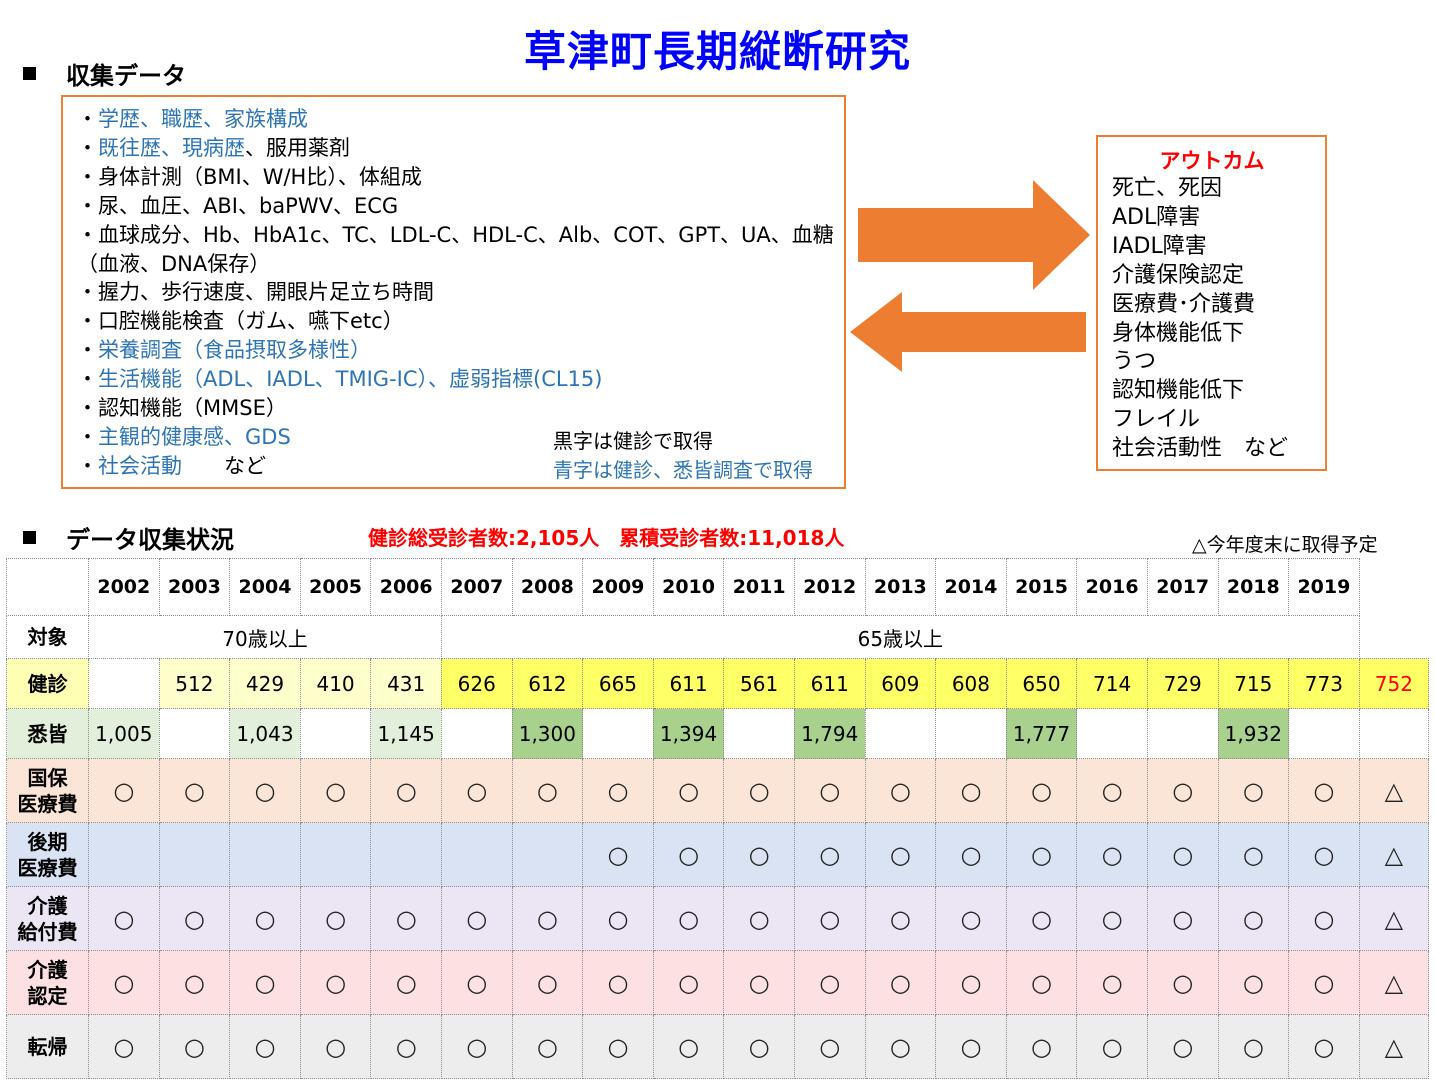 The width and height of the screenshot is (1435, 1080). Describe the element at coordinates (829, 733) in the screenshot. I see `survey-cell: 1,794` at that location.